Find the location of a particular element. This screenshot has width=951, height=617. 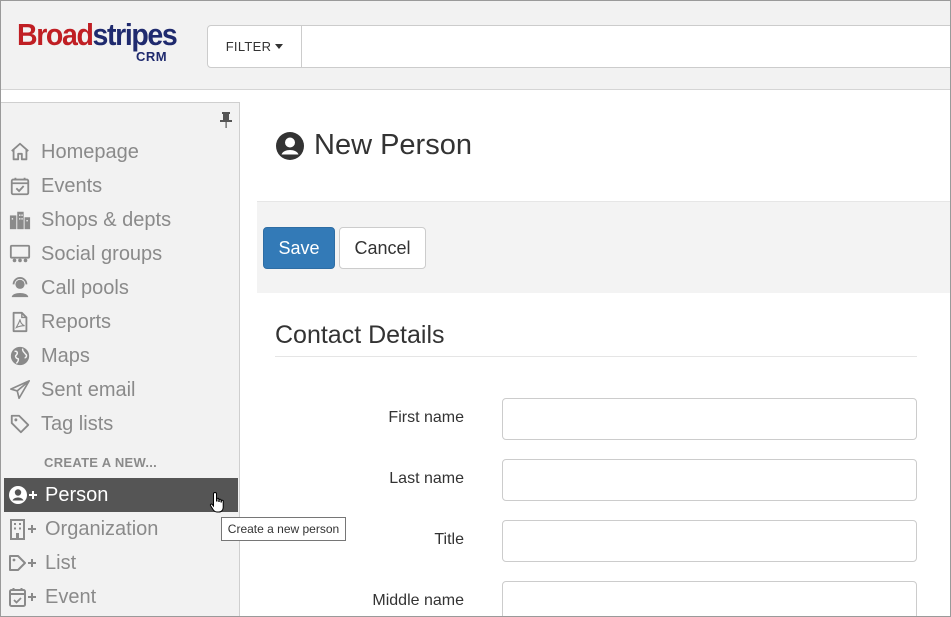

section-divider is located at coordinates (596, 356).